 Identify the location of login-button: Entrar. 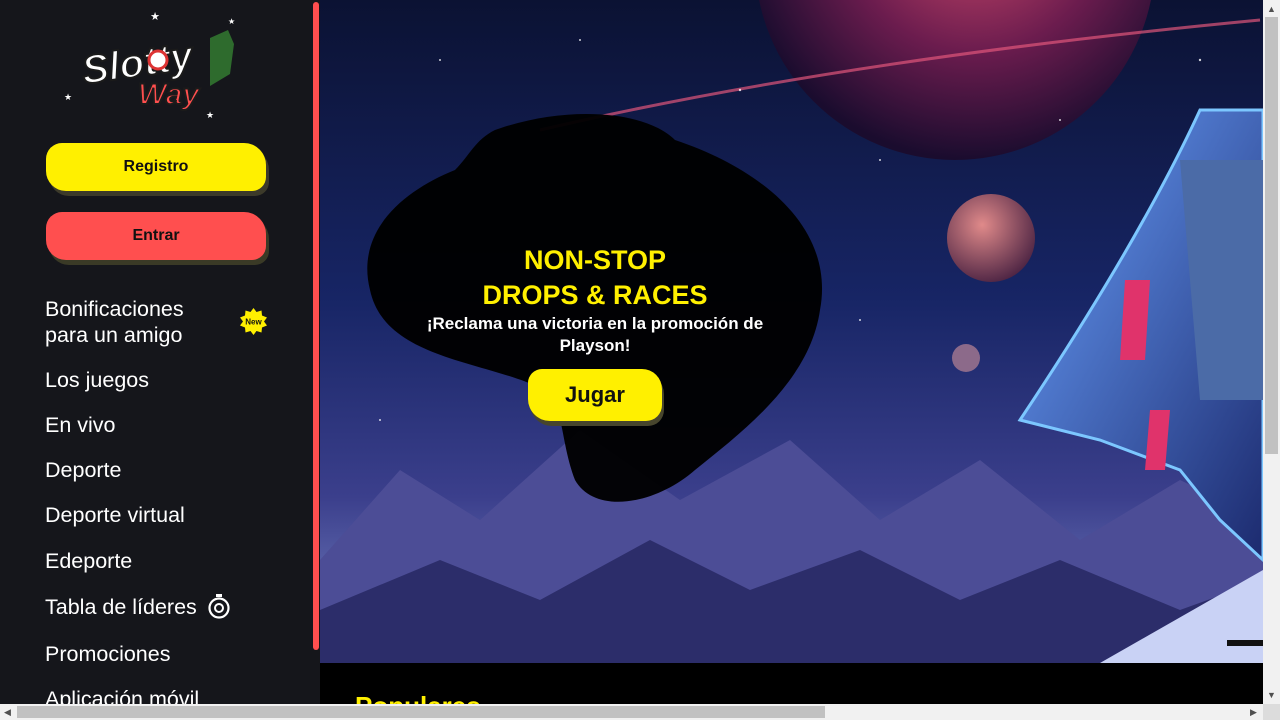
(156, 236).